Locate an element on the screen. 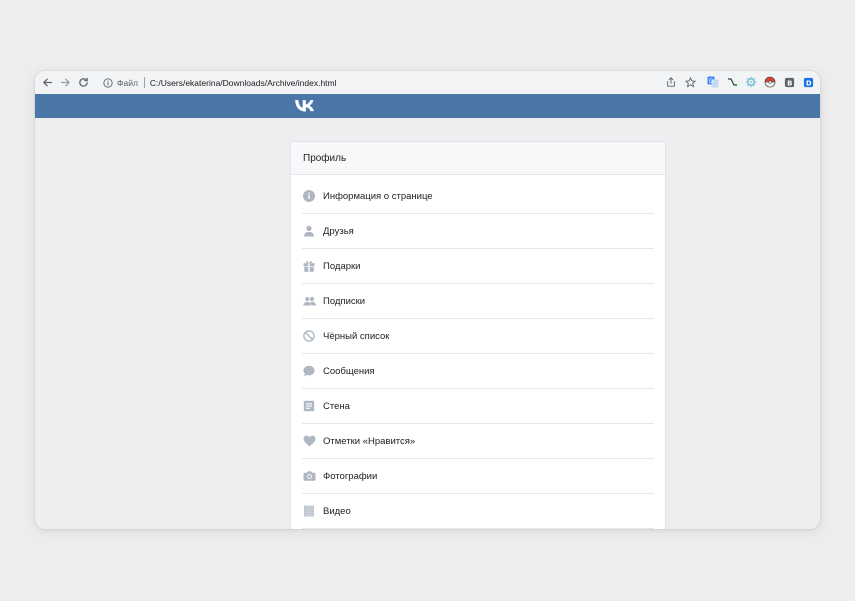 This screenshot has height=601, width=855. arrow-left-icon is located at coordinates (47, 82).